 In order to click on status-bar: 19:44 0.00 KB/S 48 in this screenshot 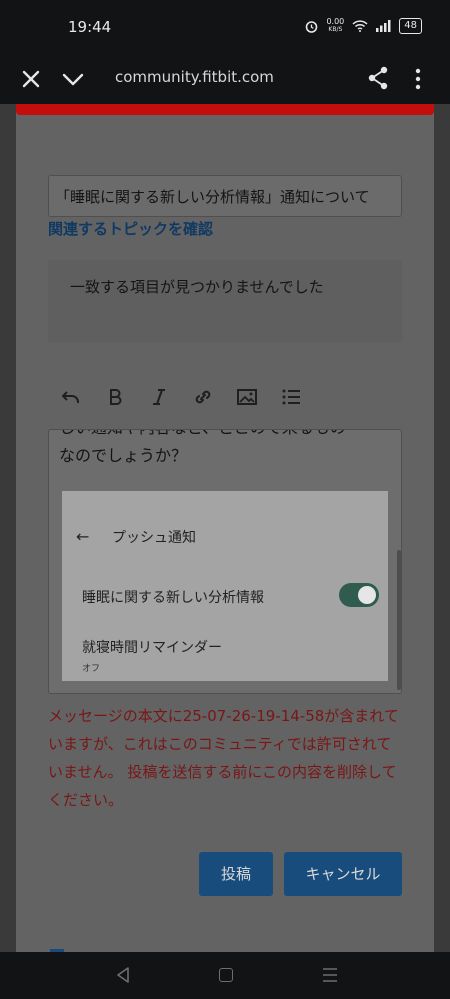, I will do `click(225, 28)`.